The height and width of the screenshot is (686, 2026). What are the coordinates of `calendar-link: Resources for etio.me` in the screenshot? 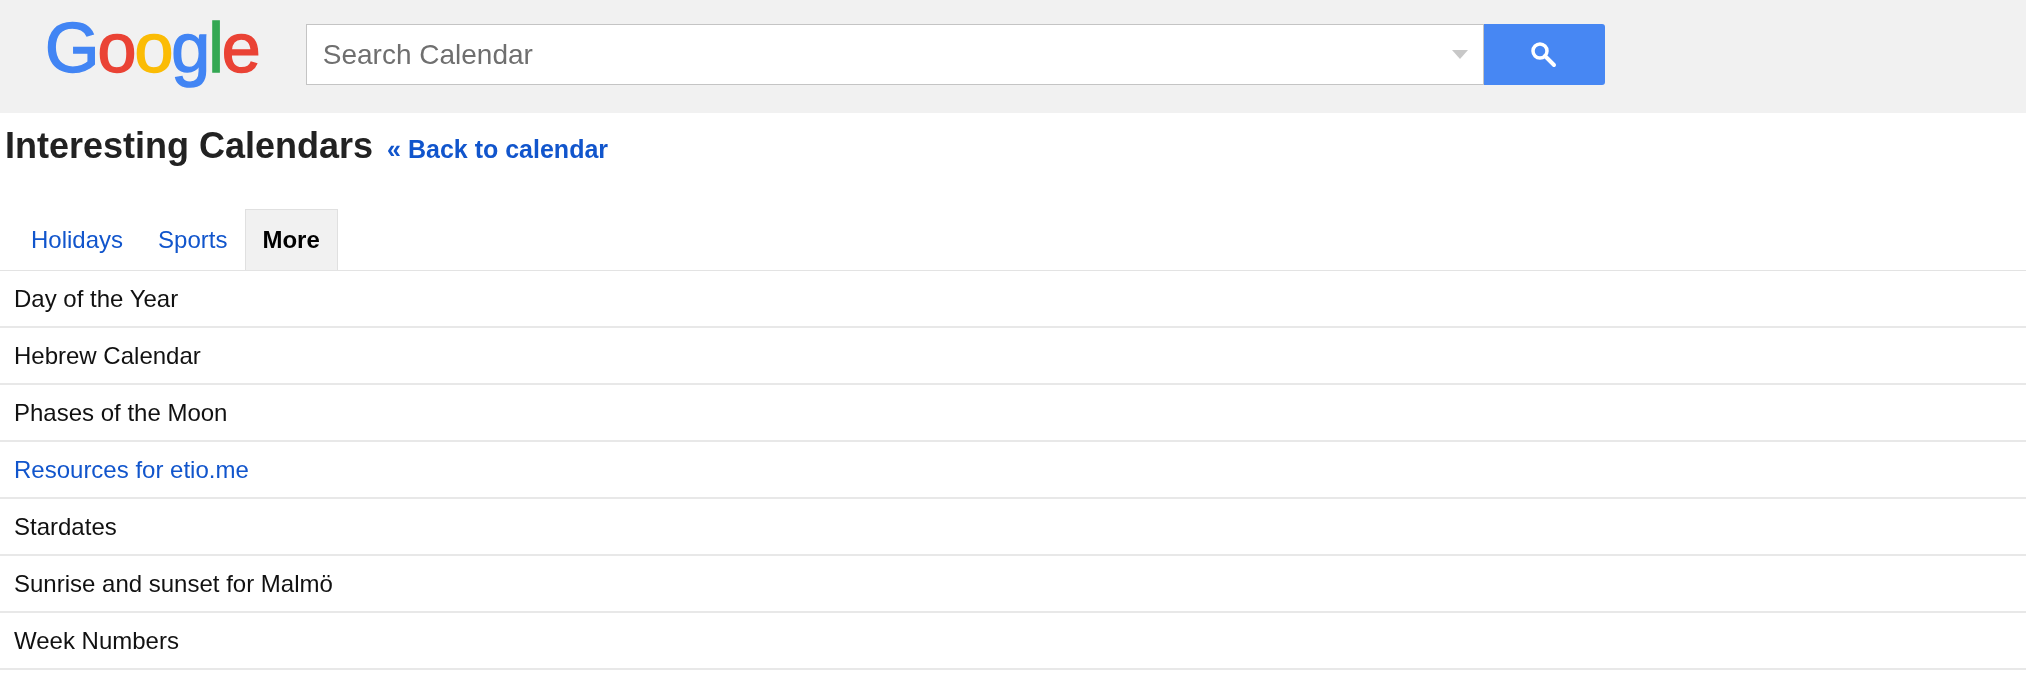 It's located at (131, 469).